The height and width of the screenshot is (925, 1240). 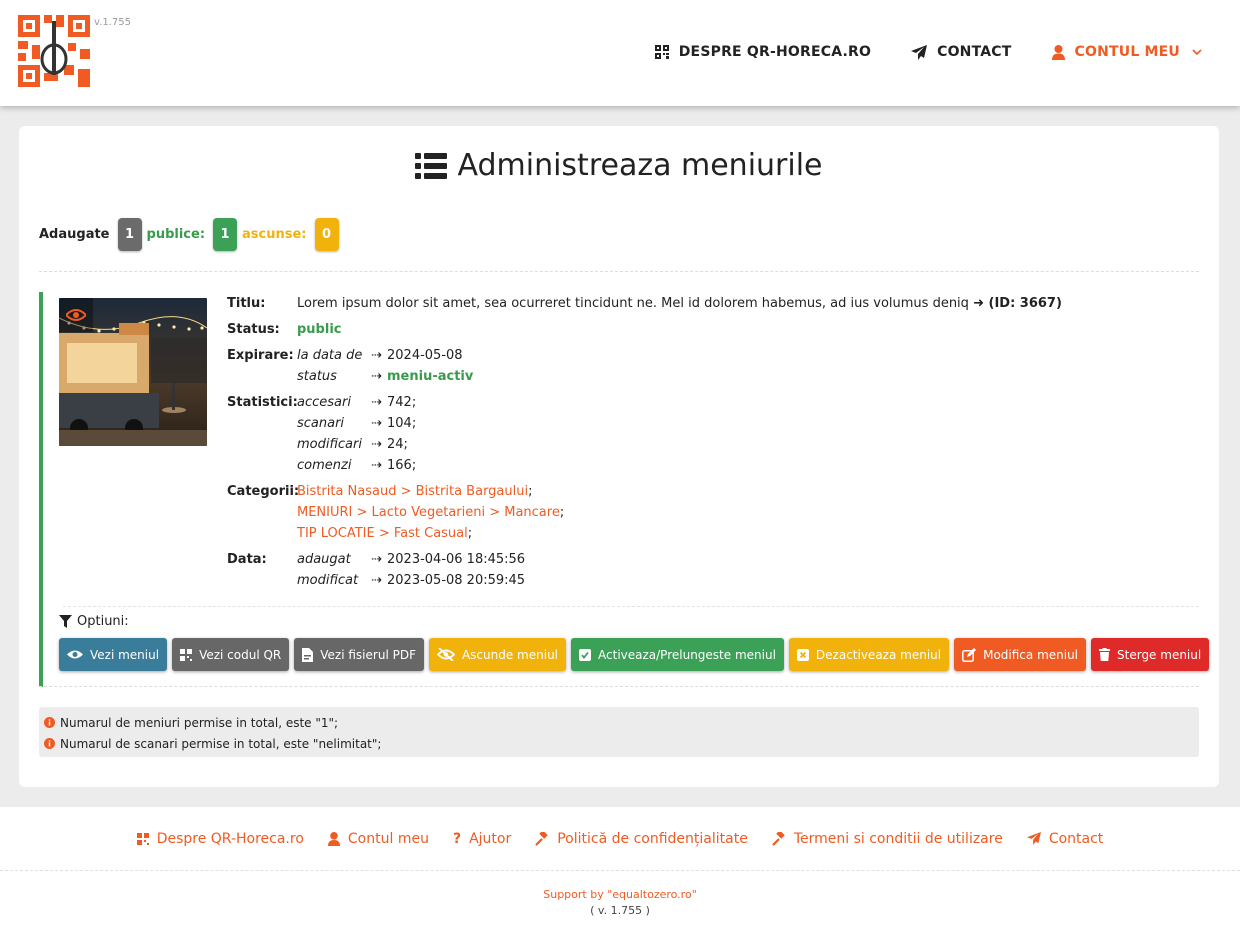 I want to click on page-title: Administreaza meniurile, so click(x=619, y=165).